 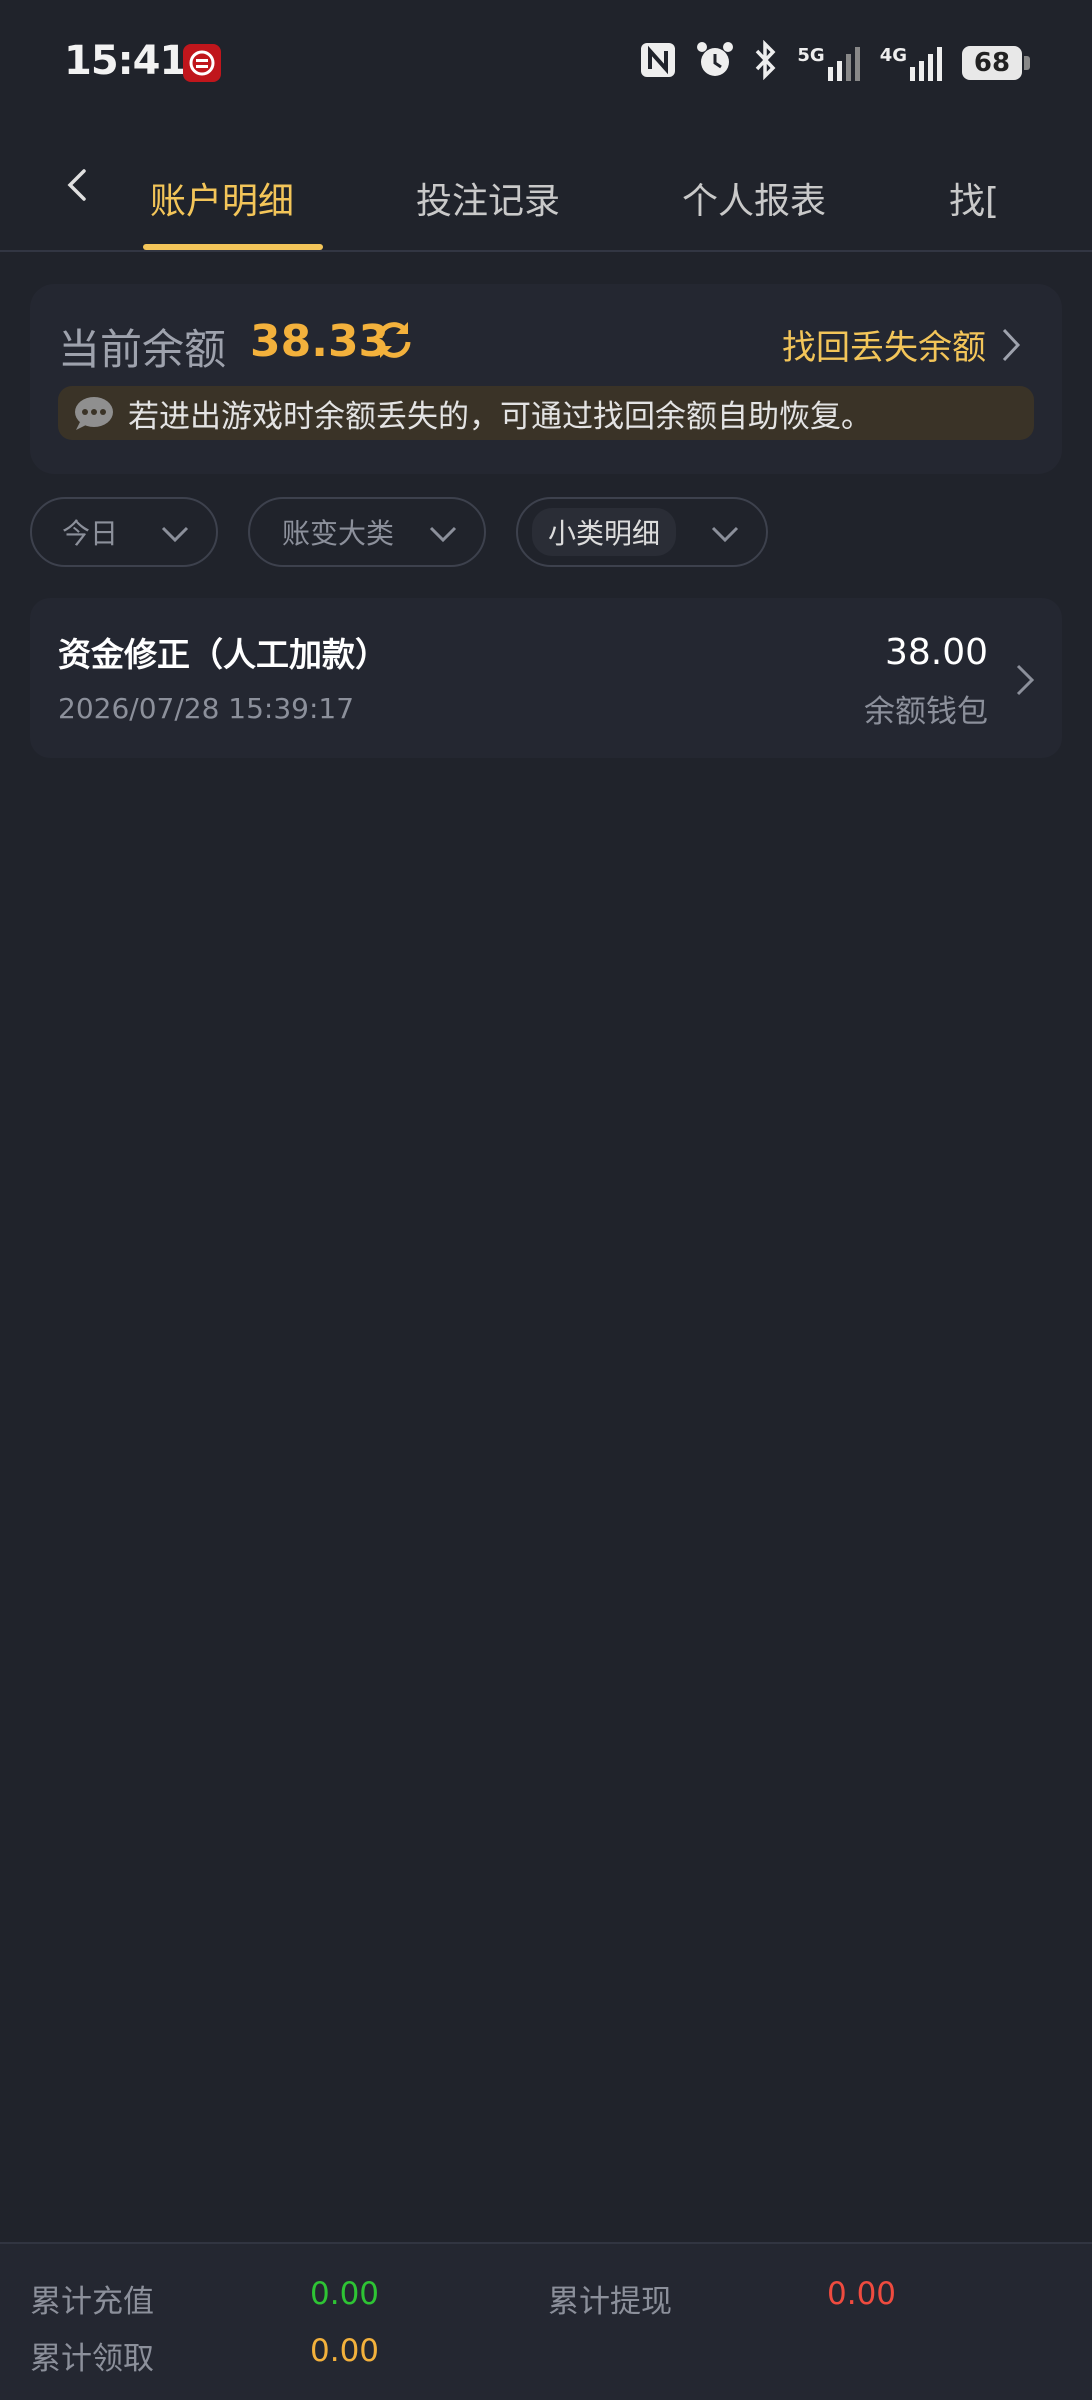 I want to click on record-time: 2026/07/28 15:39:17, so click(x=206, y=708).